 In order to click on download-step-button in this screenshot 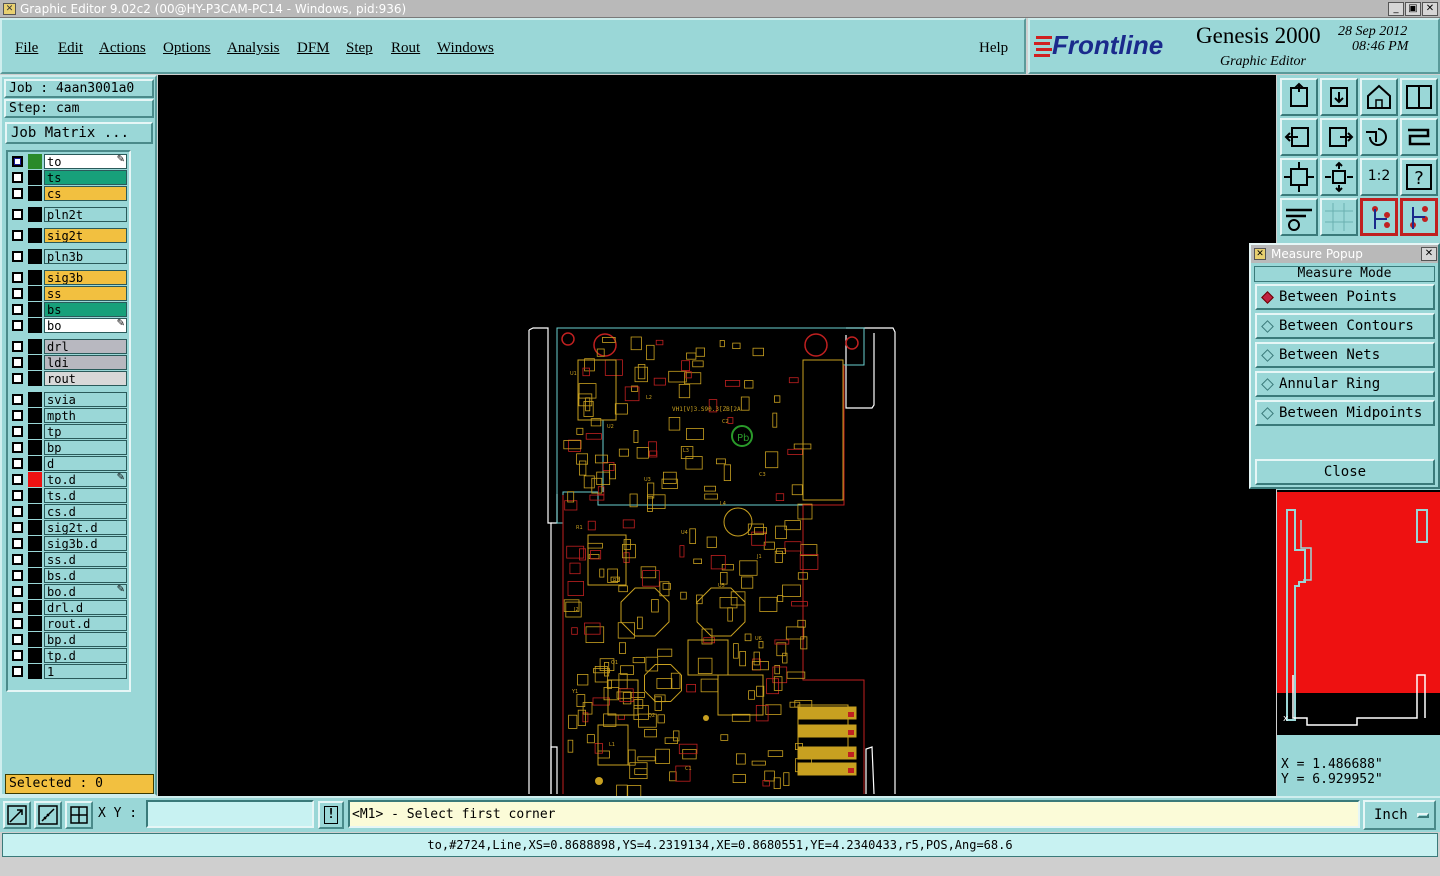, I will do `click(1339, 97)`.